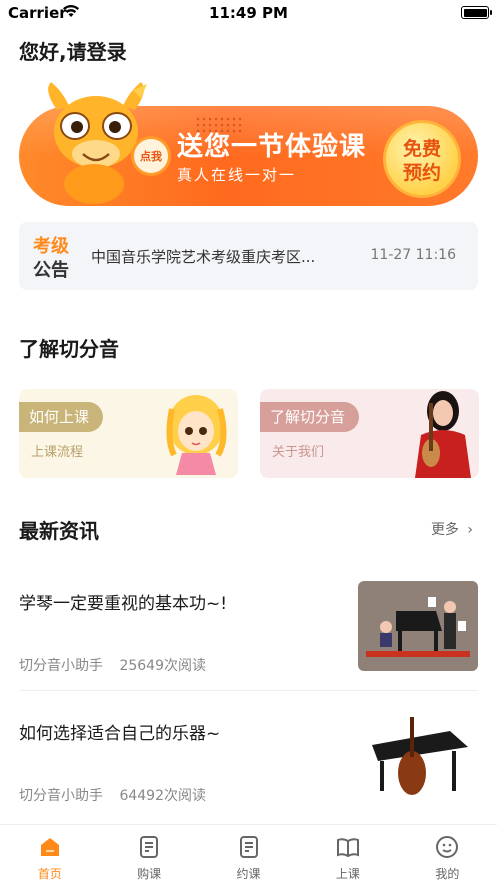 The height and width of the screenshot is (883, 497). Describe the element at coordinates (149, 874) in the screenshot. I see `tab-label: 购课` at that location.